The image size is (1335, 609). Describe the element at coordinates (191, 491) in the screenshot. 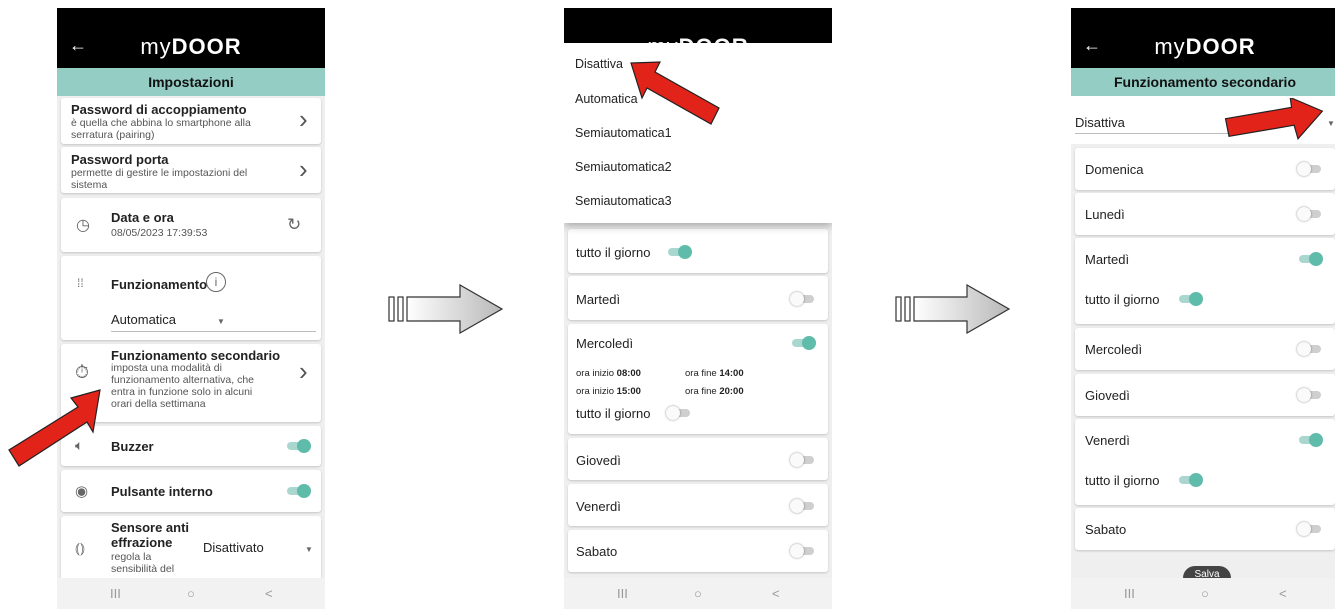

I see `internal-button-item: ◉ Pulsante interno` at that location.